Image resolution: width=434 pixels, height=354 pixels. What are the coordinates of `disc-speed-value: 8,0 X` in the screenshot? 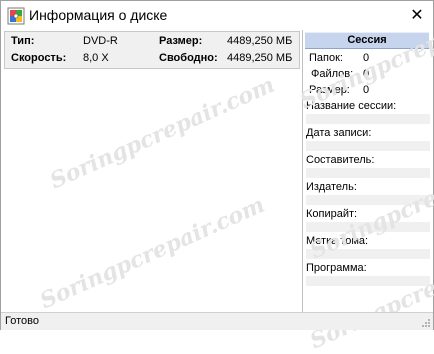 It's located at (96, 58).